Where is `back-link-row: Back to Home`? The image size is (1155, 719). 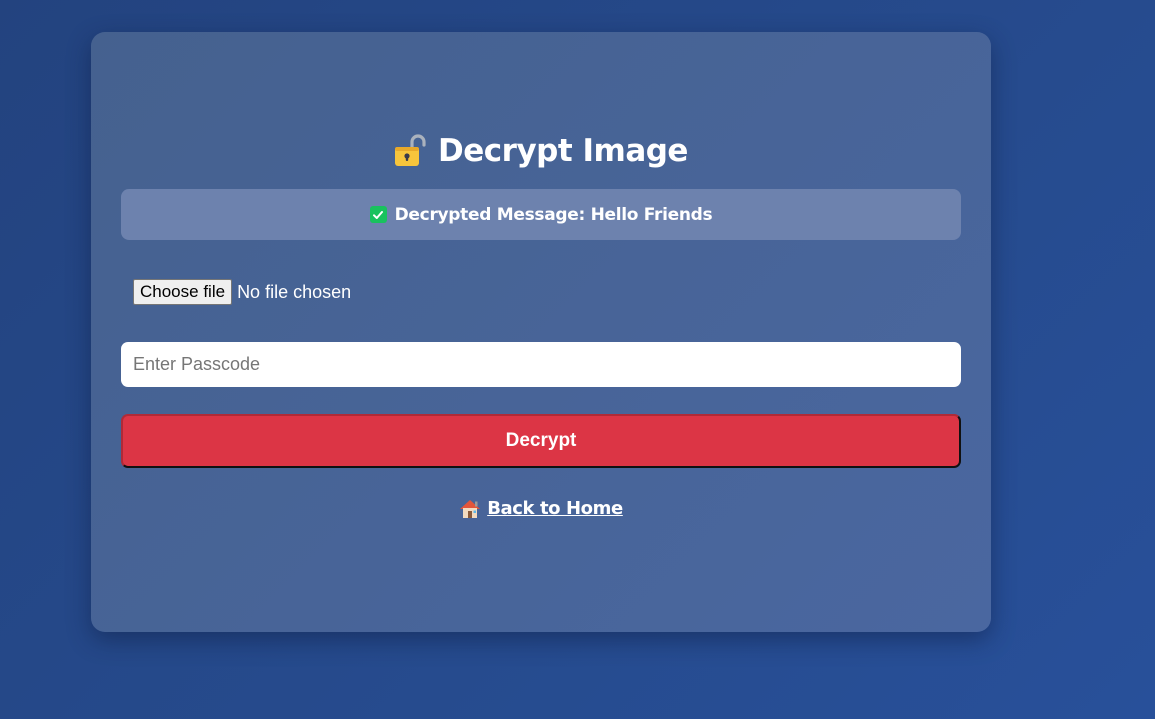 back-link-row: Back to Home is located at coordinates (541, 508).